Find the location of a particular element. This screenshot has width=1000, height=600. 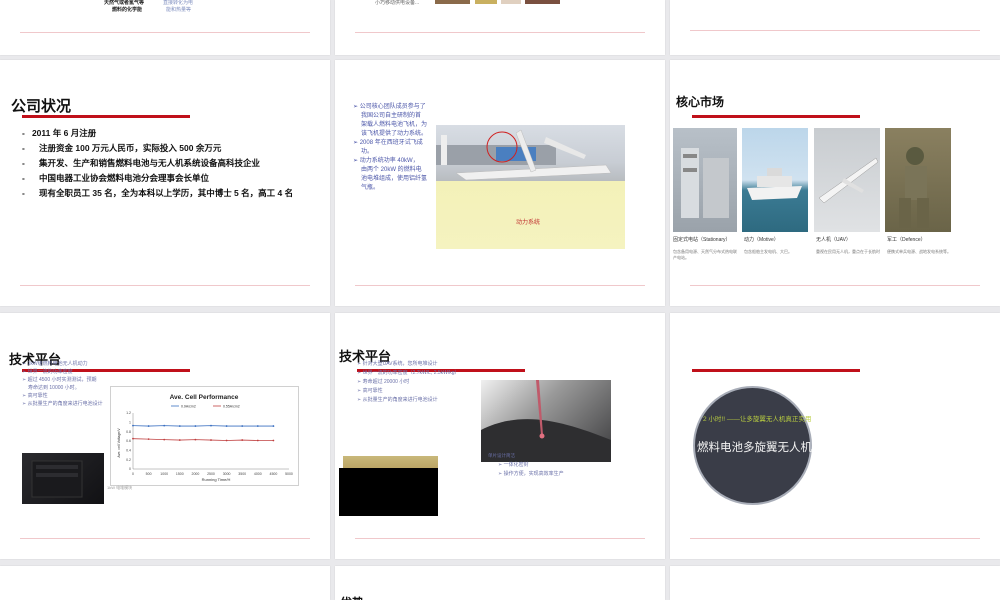

stack-module-photo is located at coordinates (63, 478).